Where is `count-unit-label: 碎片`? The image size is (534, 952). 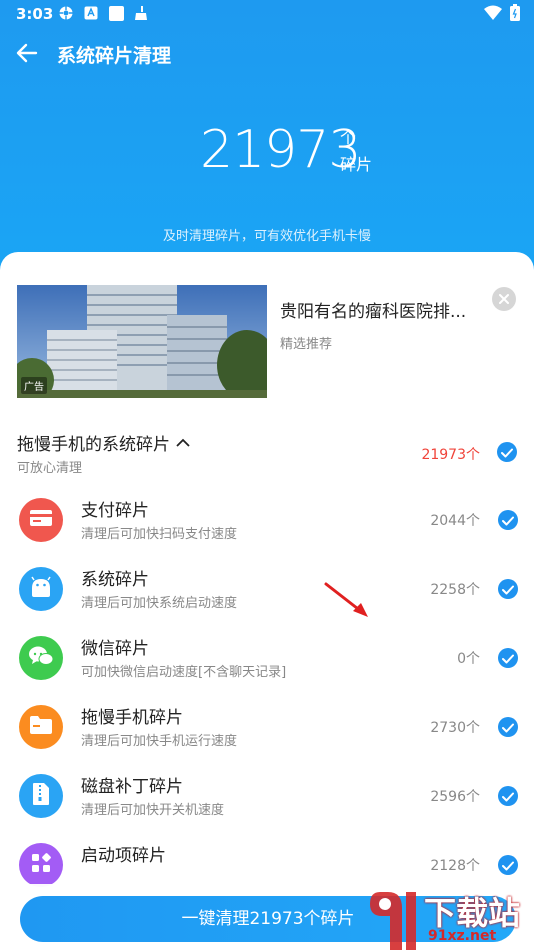 count-unit-label: 碎片 is located at coordinates (356, 164).